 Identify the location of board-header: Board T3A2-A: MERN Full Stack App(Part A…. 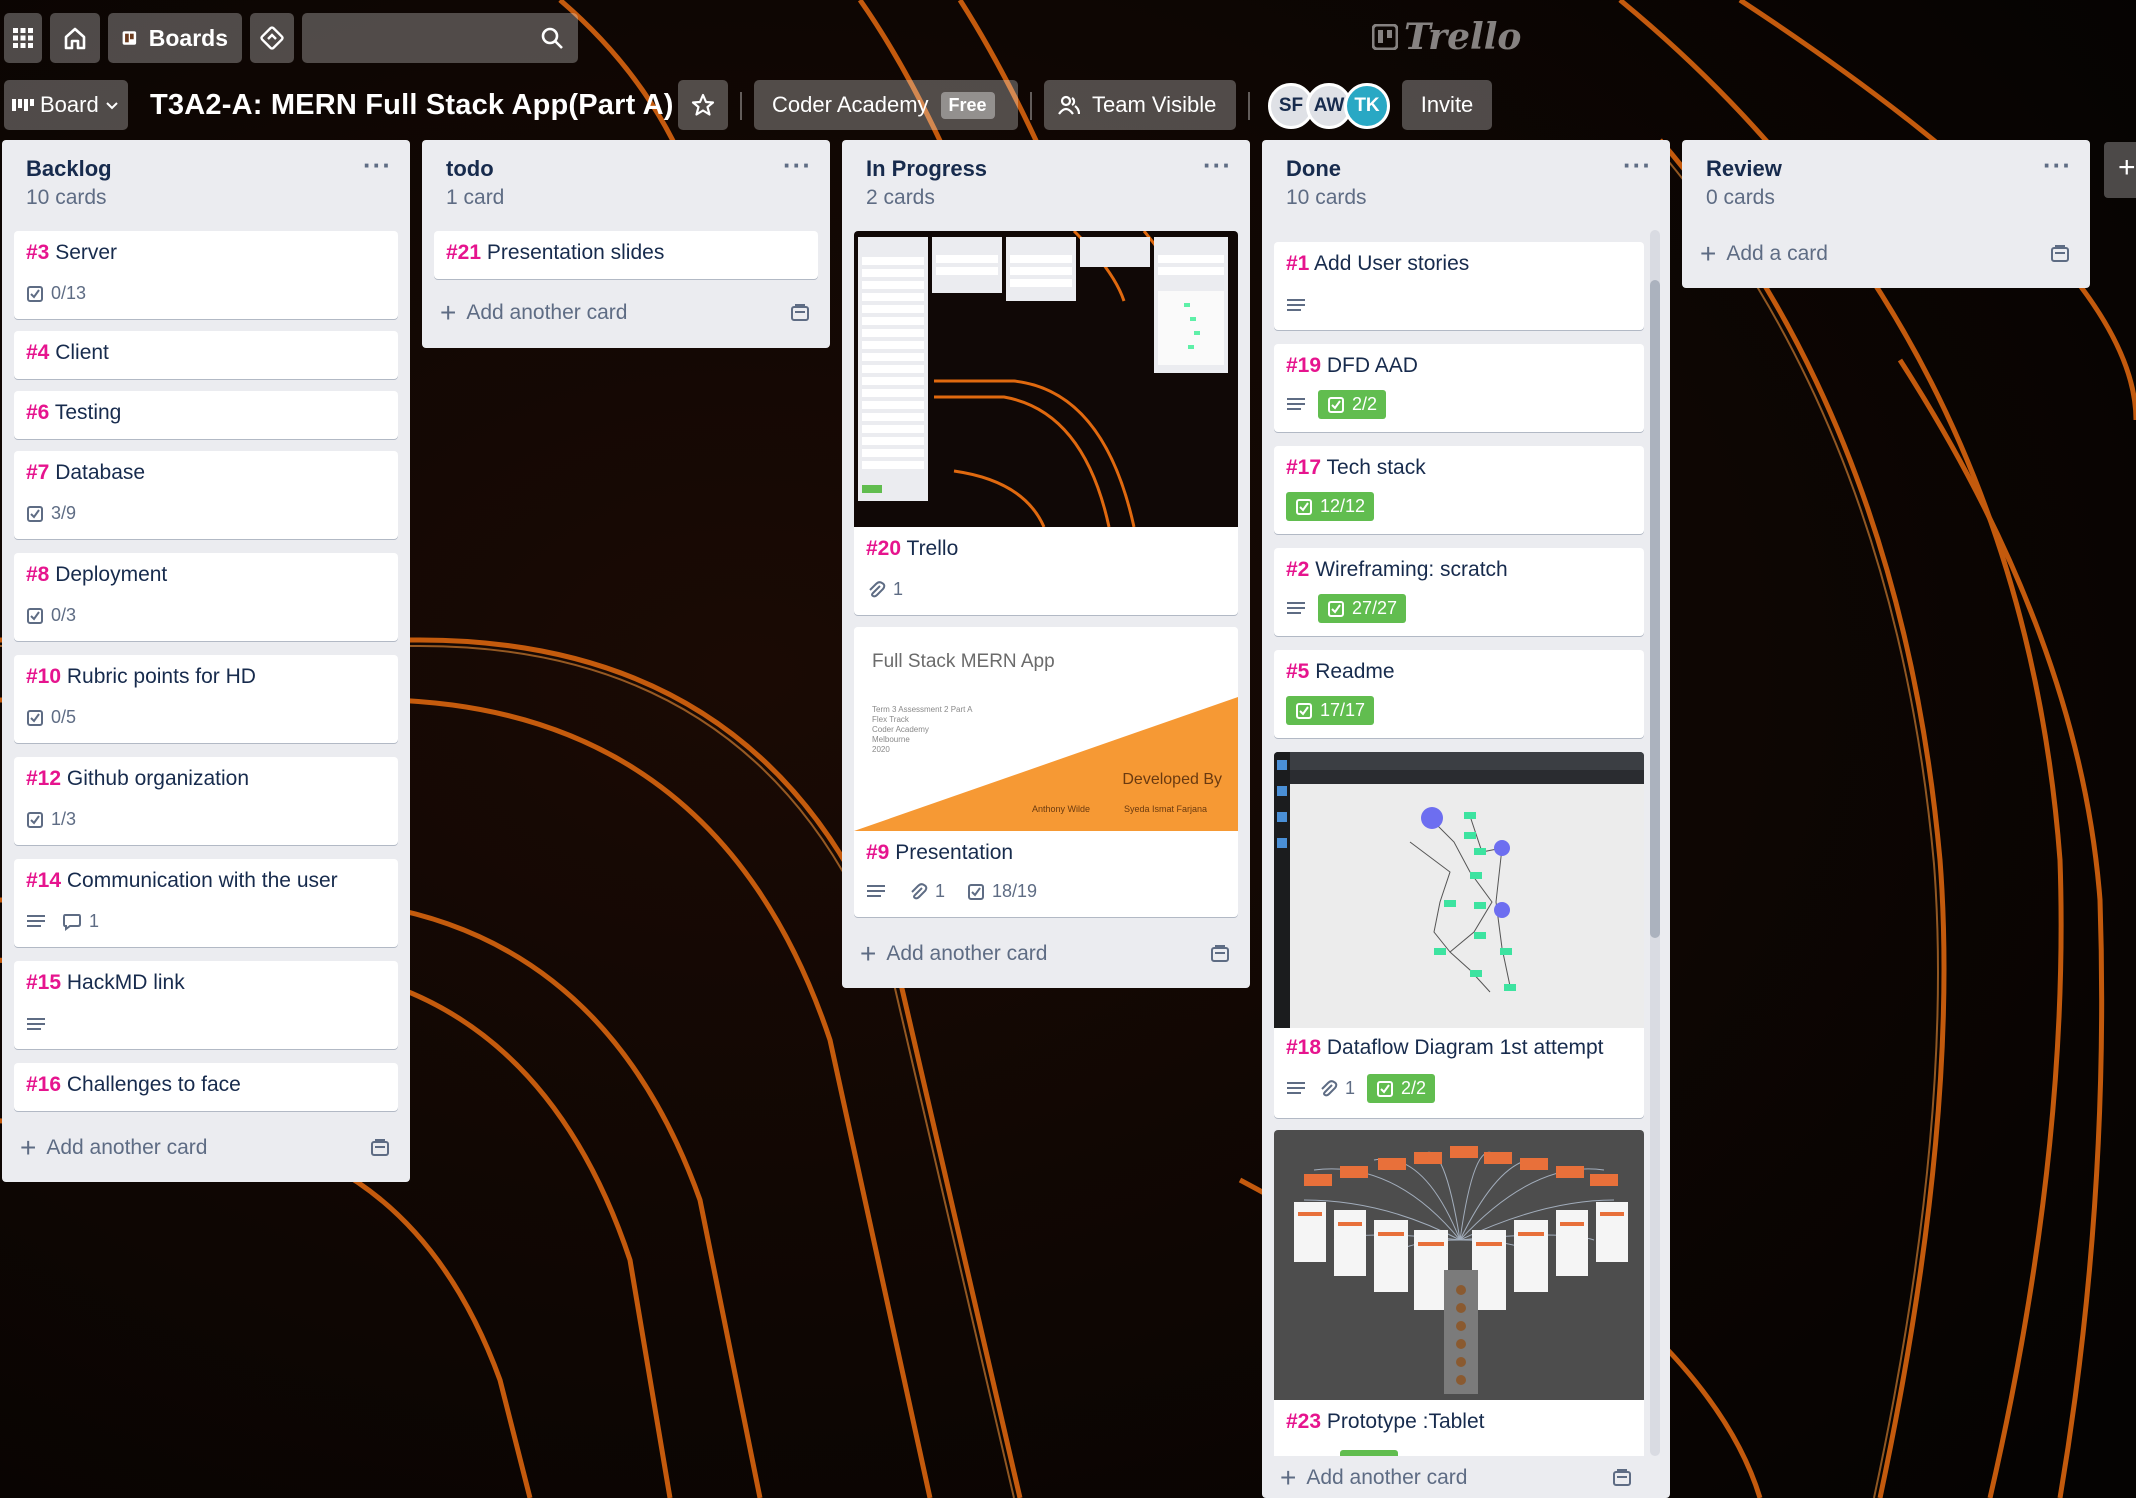
(1068, 105).